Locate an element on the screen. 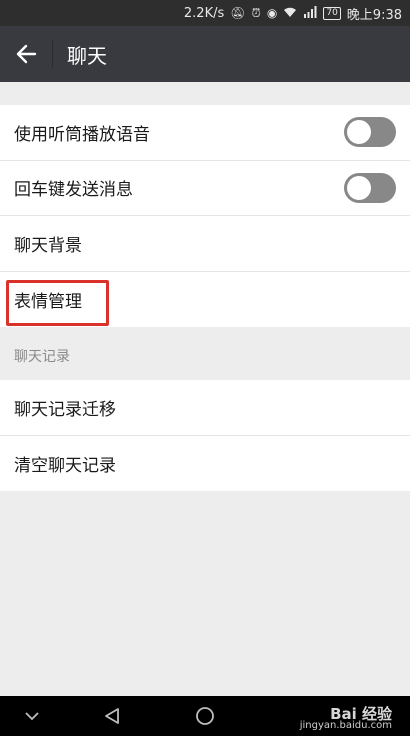 The width and height of the screenshot is (410, 736). setting-label: 表情管理 is located at coordinates (48, 301).